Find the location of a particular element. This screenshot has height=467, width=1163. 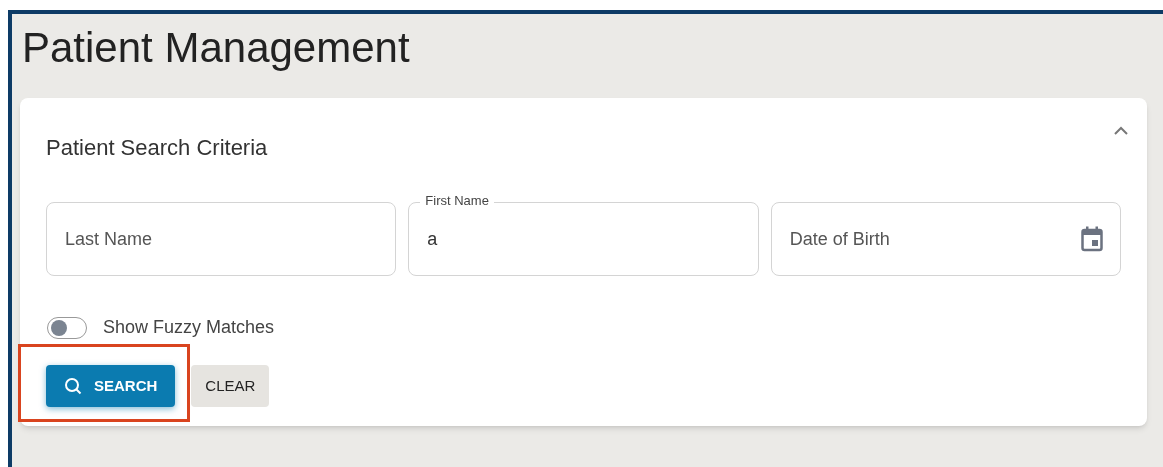

panel-title: Patient Search Criteria is located at coordinates (157, 148).